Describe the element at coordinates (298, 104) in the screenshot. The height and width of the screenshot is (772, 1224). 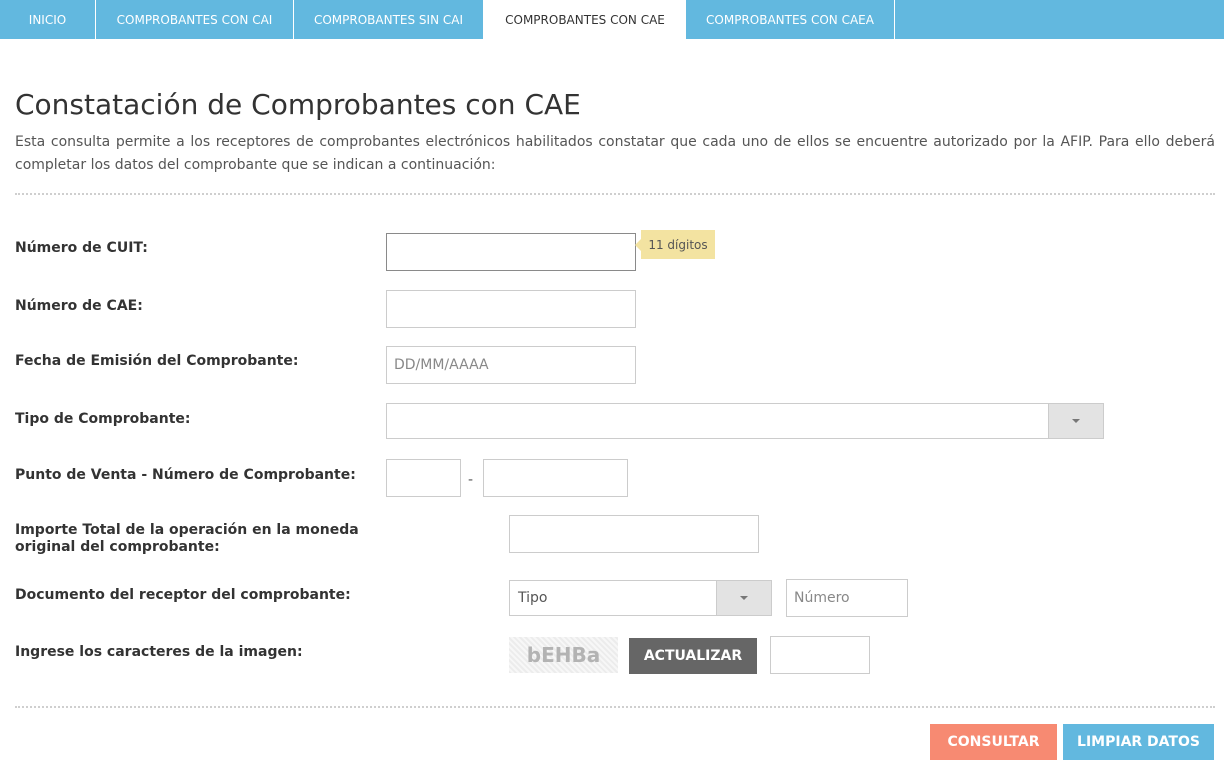
I see `page-title: Constatación de Comprobantes con CAE` at that location.